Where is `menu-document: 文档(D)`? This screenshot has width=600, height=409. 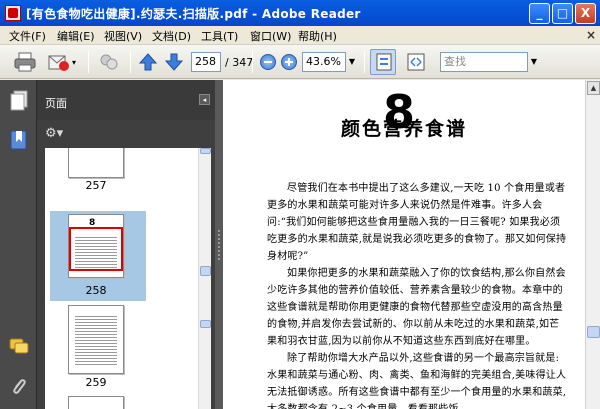 menu-document: 文档(D) is located at coordinates (171, 36).